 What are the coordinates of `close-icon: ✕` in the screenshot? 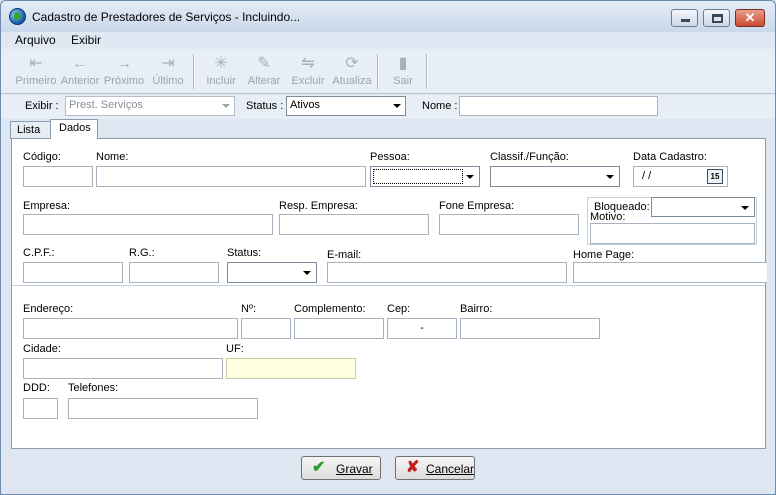 It's located at (750, 17).